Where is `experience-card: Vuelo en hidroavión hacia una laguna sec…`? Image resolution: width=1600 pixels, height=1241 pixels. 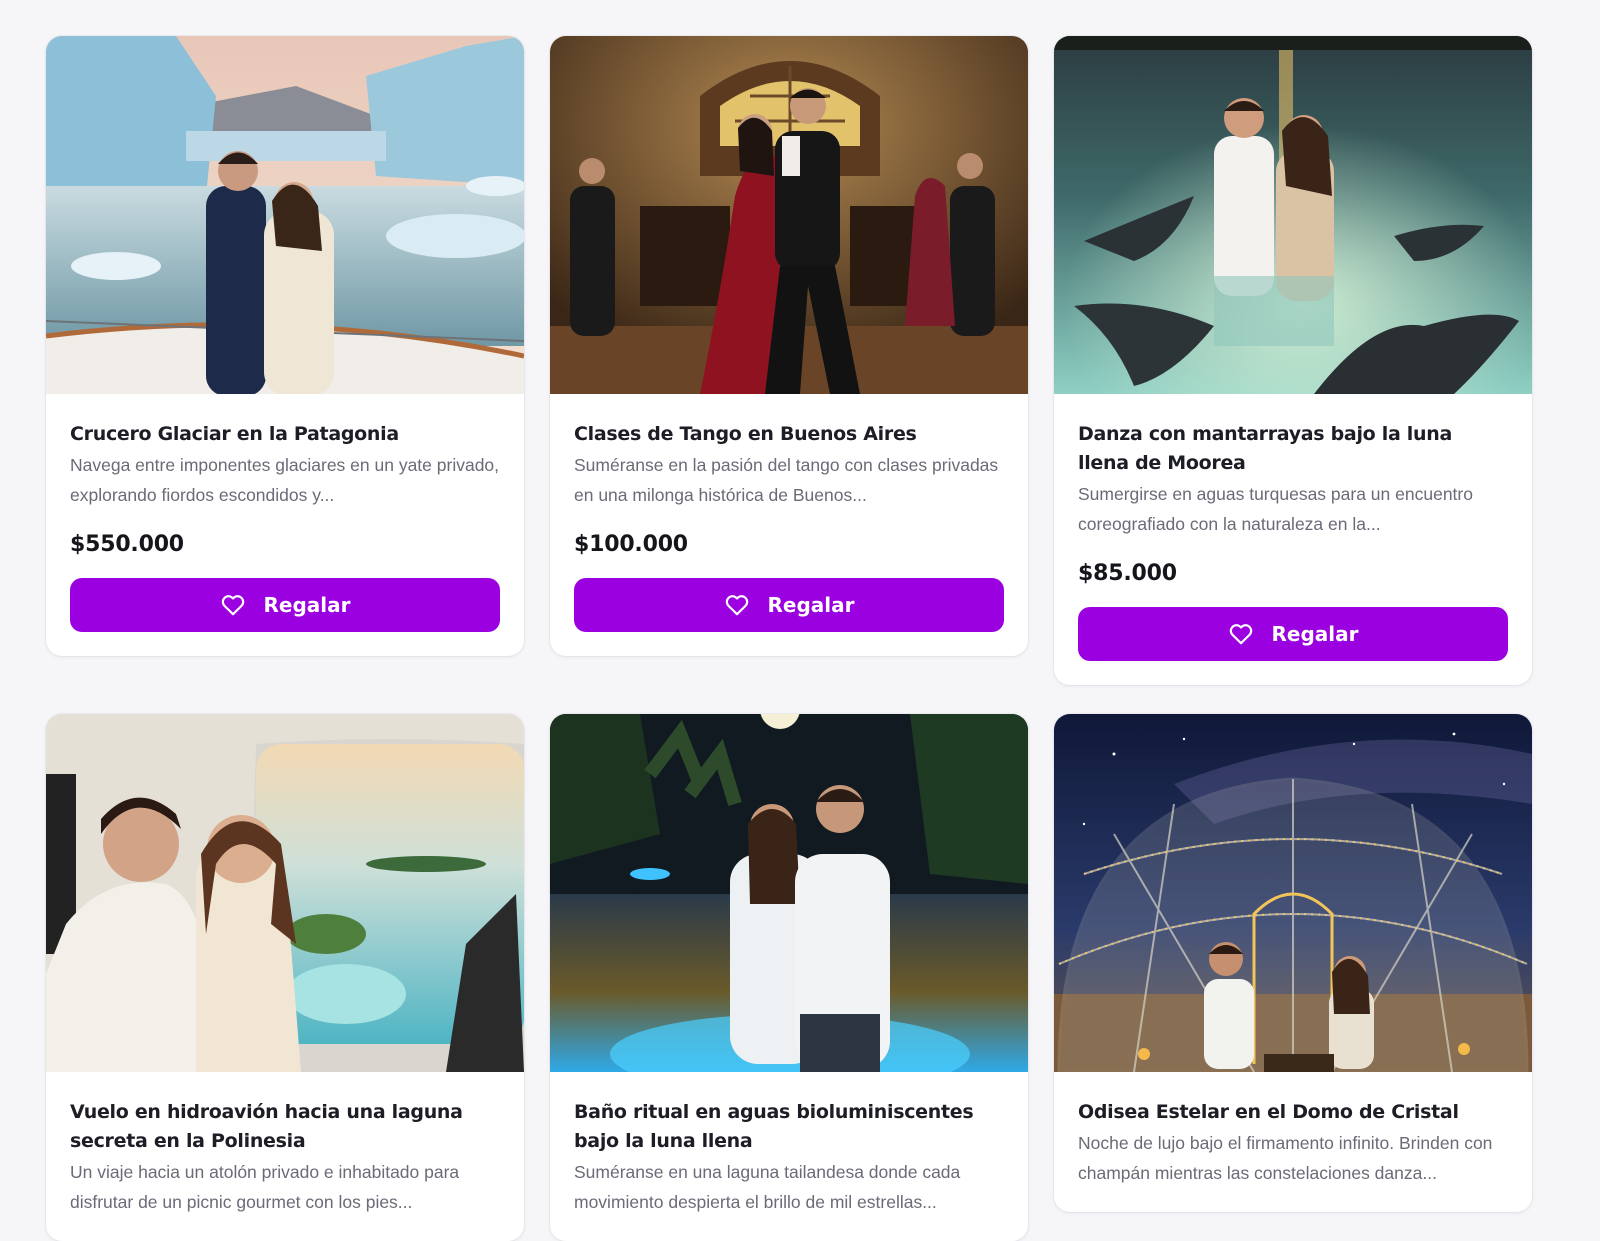 experience-card: Vuelo en hidroavión hacia una laguna sec… is located at coordinates (285, 977).